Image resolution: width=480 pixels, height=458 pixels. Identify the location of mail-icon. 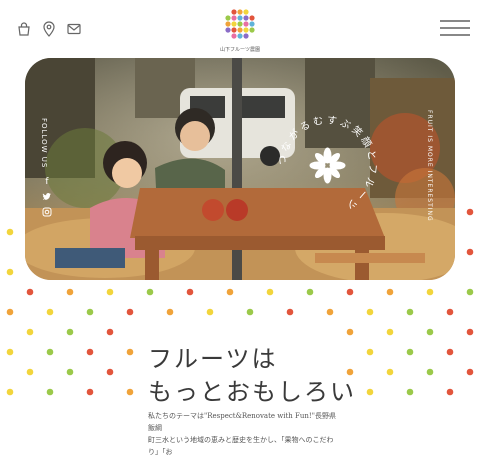
(74, 29).